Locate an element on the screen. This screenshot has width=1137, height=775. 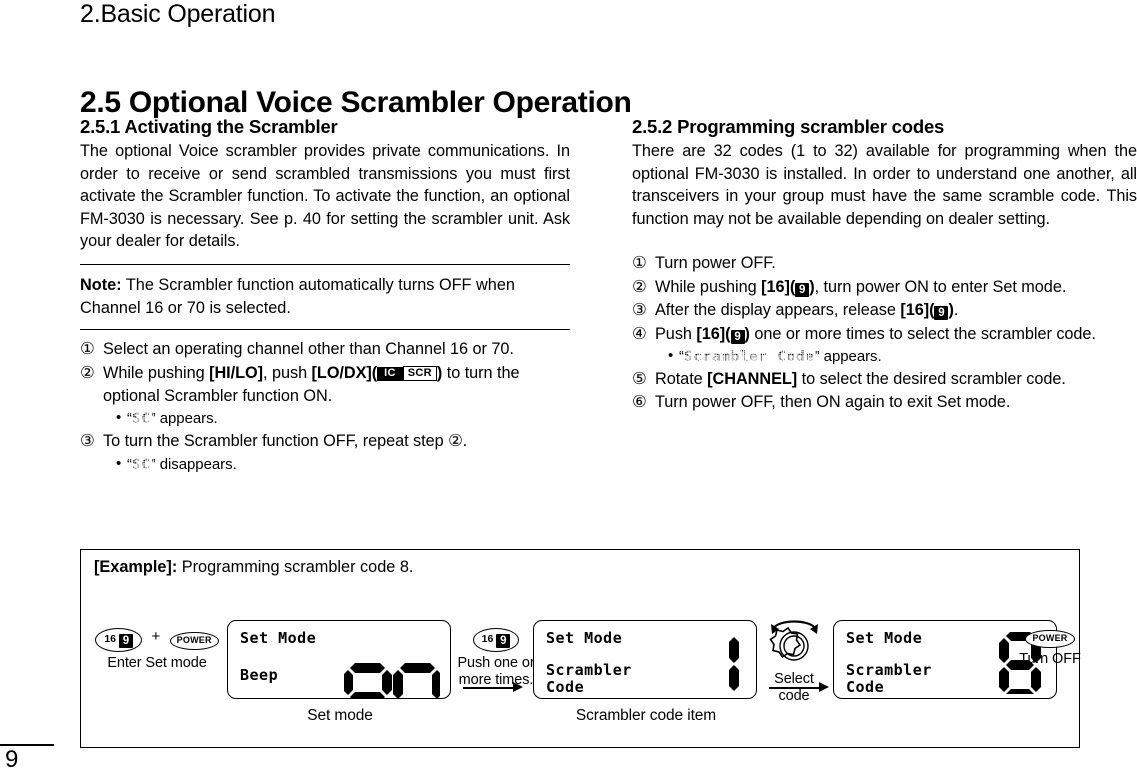
step-text-part: After the display appears, release is located at coordinates (778, 310).